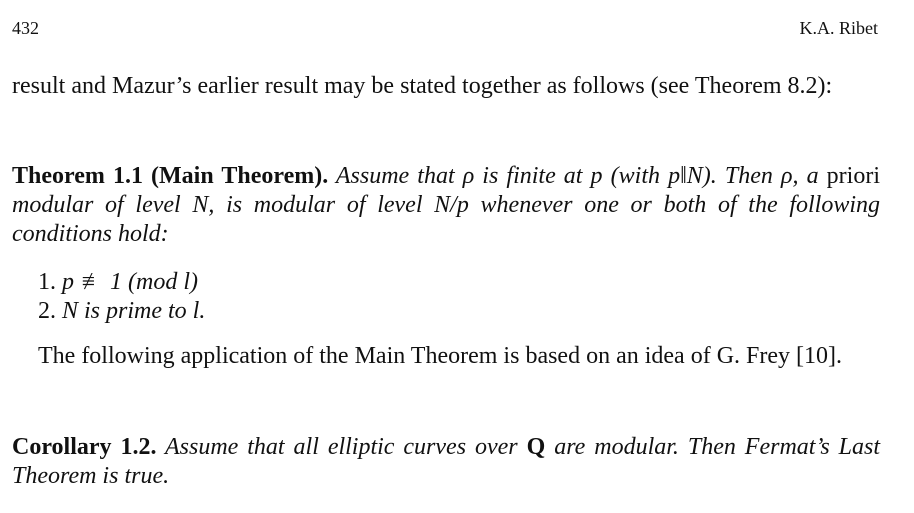 The image size is (914, 513). What do you see at coordinates (341, 447) in the screenshot?
I see `corollary-statement-part1: Assume that all elliptic curves over` at bounding box center [341, 447].